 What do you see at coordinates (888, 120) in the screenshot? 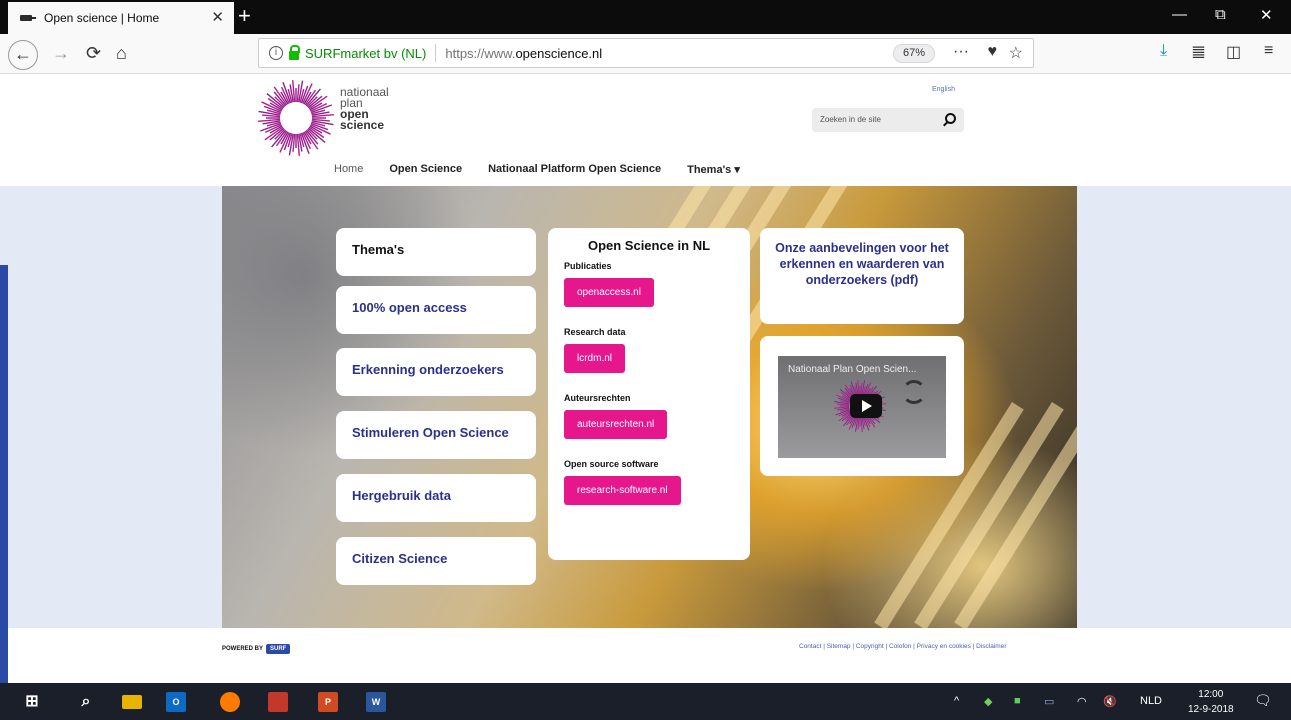
I see `site-search-input: Zoeken in de site` at bounding box center [888, 120].